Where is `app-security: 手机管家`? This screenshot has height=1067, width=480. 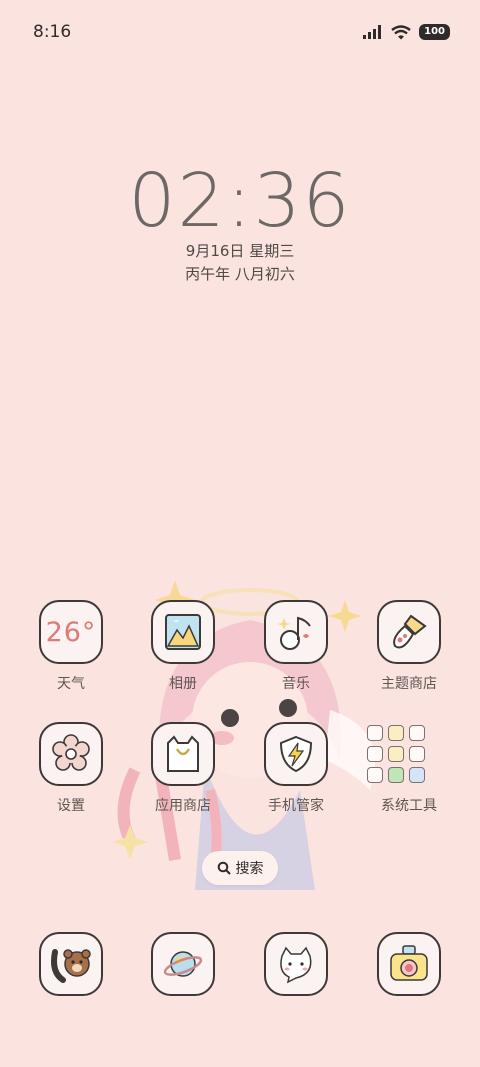 app-security: 手机管家 is located at coordinates (296, 768).